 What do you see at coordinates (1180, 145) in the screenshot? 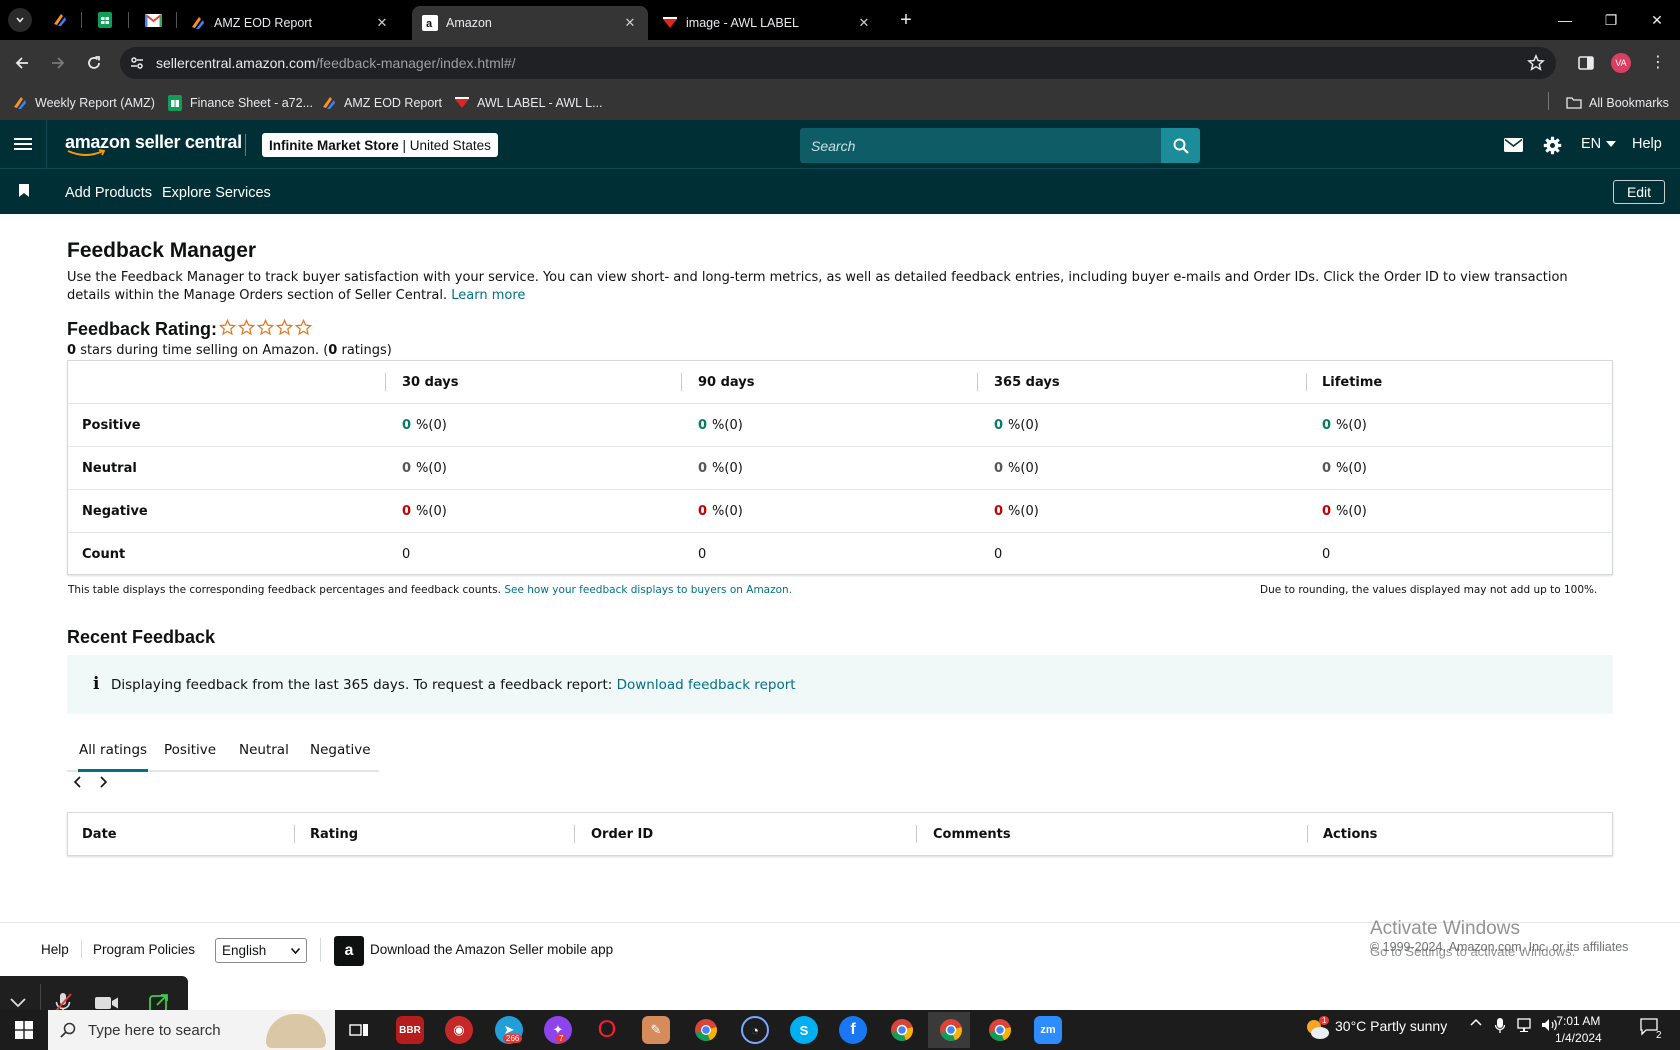
I see `search-button` at bounding box center [1180, 145].